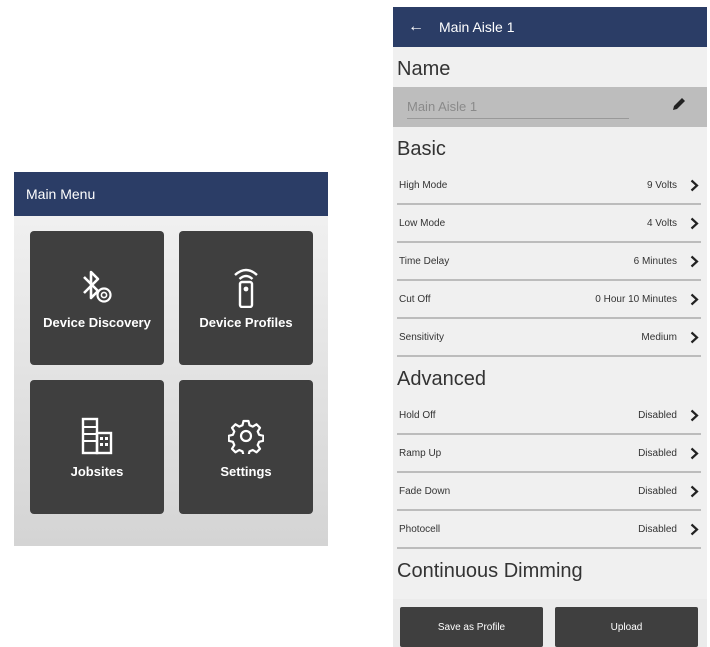 The width and height of the screenshot is (710, 647). What do you see at coordinates (477, 27) in the screenshot?
I see `detail-title: Main Aisle 1` at bounding box center [477, 27].